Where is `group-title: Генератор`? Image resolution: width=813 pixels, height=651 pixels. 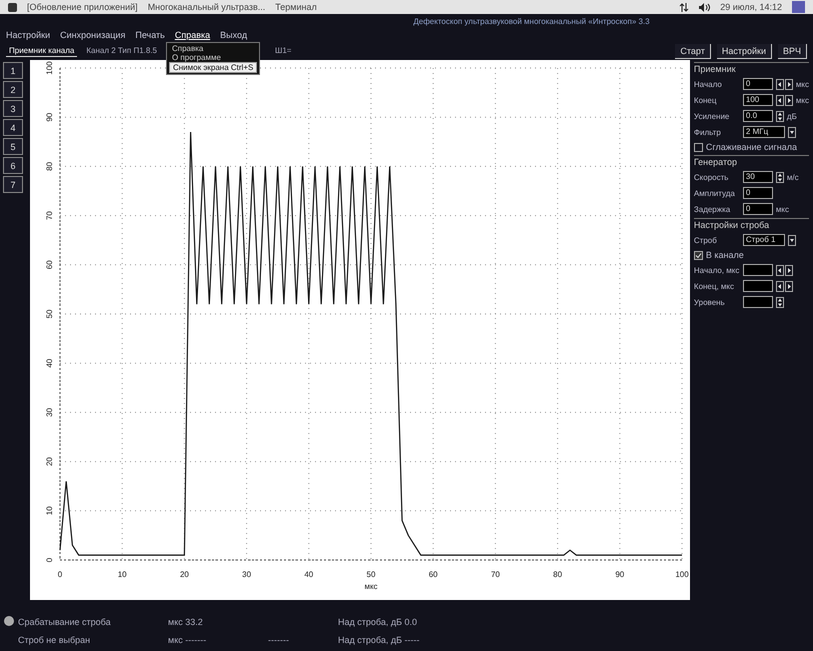
group-title: Генератор is located at coordinates (716, 162).